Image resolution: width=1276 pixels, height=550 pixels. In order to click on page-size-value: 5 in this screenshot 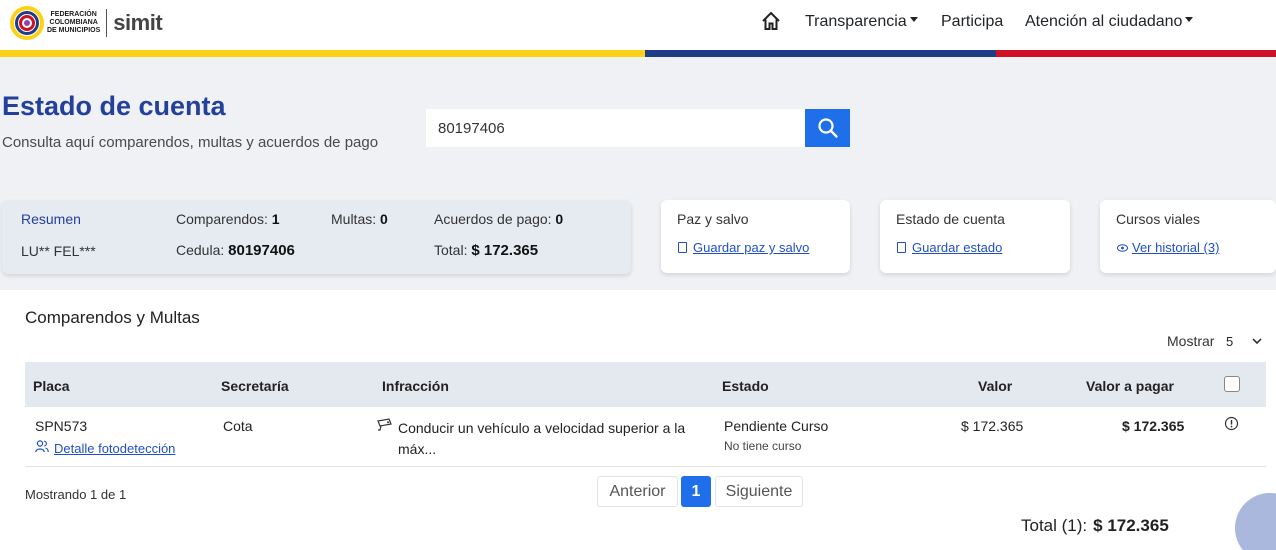, I will do `click(1230, 341)`.